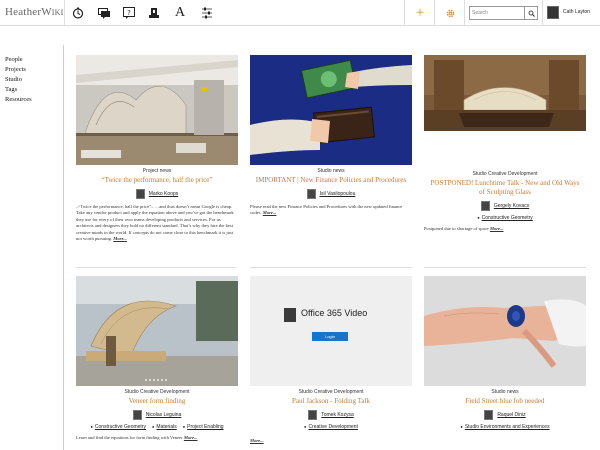  I want to click on card-author: Nicolas Leguina, so click(157, 415).